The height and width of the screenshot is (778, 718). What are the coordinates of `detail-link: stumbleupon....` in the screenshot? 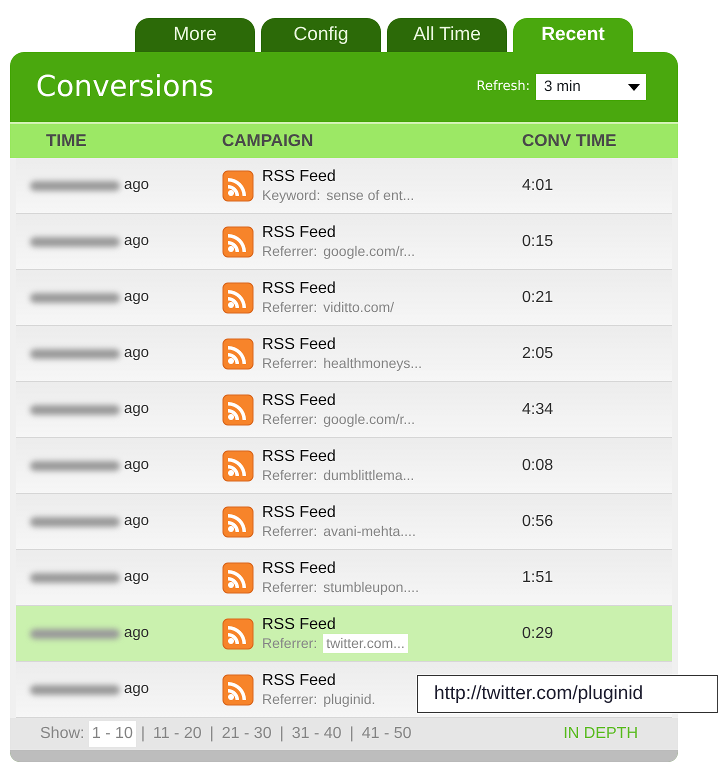 It's located at (371, 587).